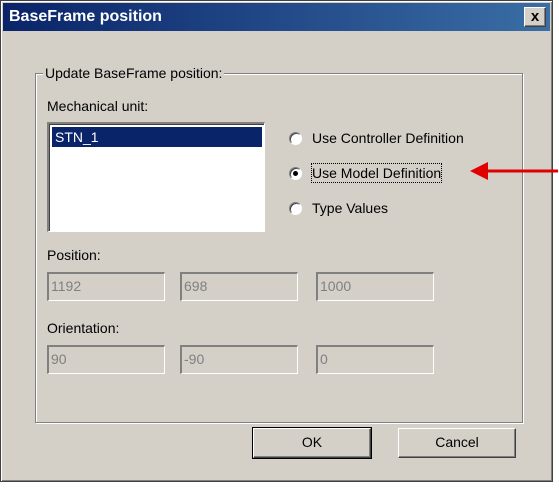 This screenshot has width=559, height=500. I want to click on radio-label-controller-definition: Use Controller Definition, so click(388, 138).